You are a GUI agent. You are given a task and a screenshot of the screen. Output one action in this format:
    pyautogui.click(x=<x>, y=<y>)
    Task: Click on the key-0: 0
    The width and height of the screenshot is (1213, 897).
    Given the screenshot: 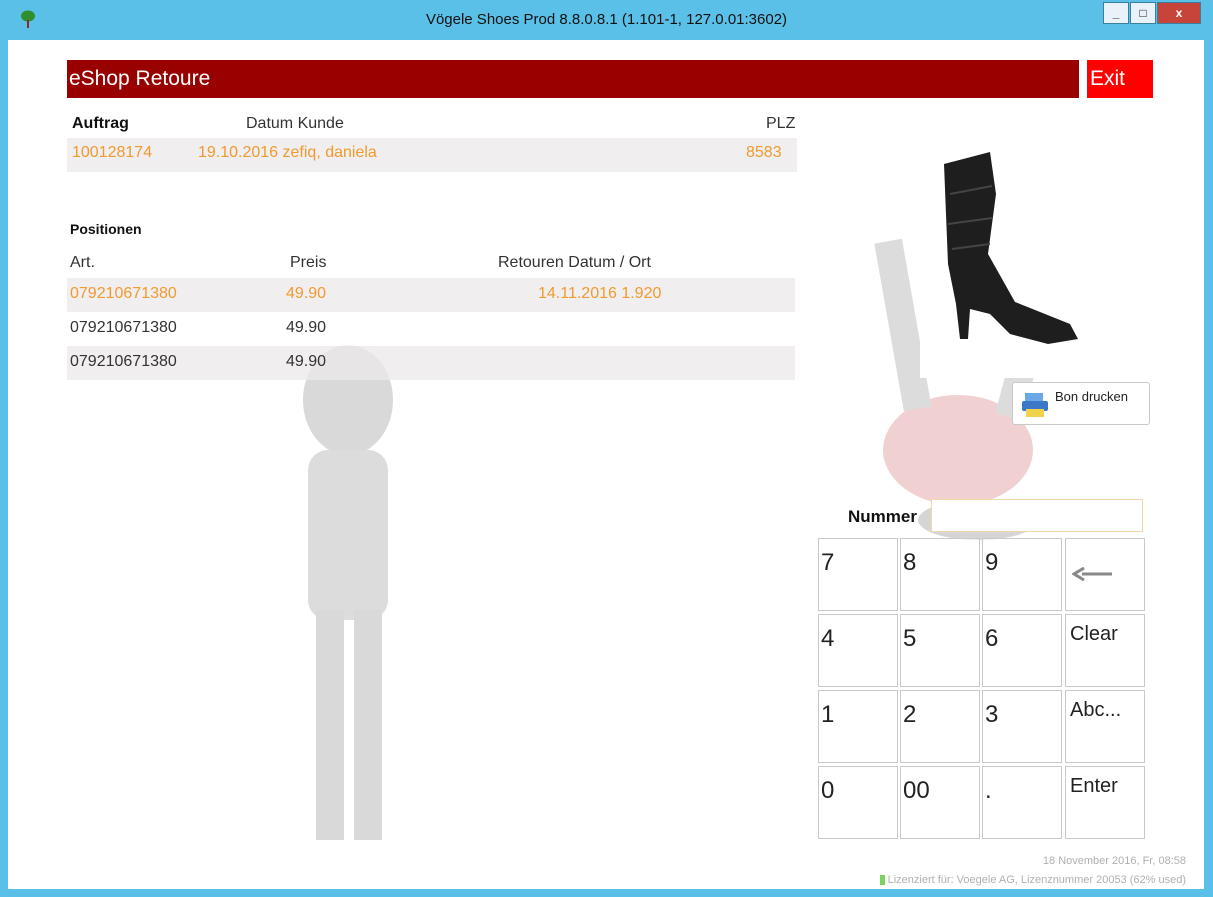 What is the action you would take?
    pyautogui.click(x=858, y=802)
    